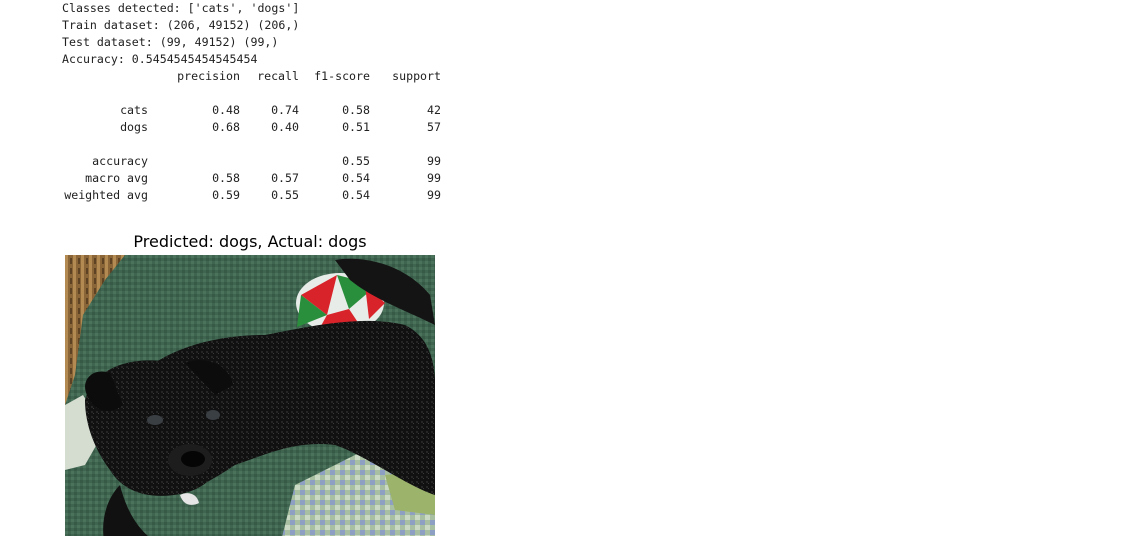 This screenshot has width=1136, height=536. I want to click on stdout-line-accuracy: Accuracy: 0.5454545454545454, so click(160, 59).